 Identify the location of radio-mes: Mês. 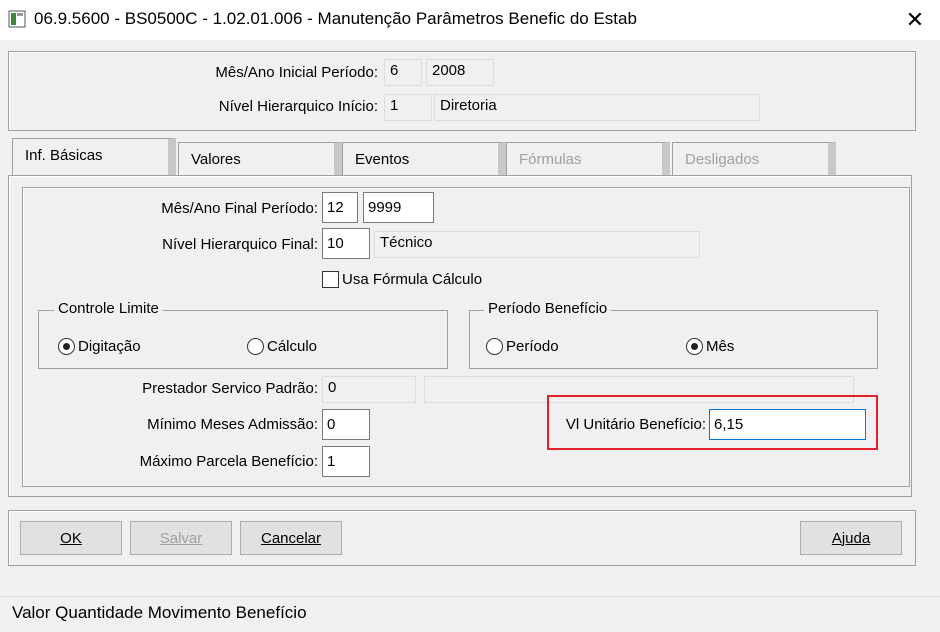
(710, 346).